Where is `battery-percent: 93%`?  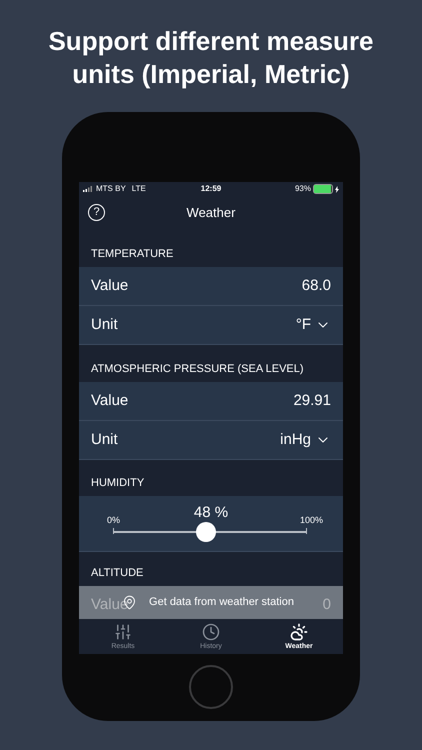 battery-percent: 93% is located at coordinates (302, 189).